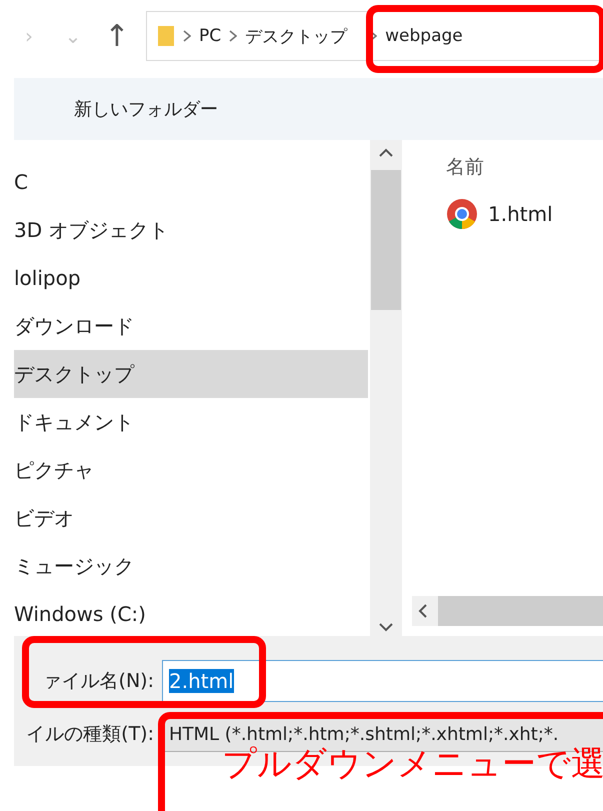 Image resolution: width=603 pixels, height=811 pixels. What do you see at coordinates (191, 182) in the screenshot?
I see `nav-item: C` at bounding box center [191, 182].